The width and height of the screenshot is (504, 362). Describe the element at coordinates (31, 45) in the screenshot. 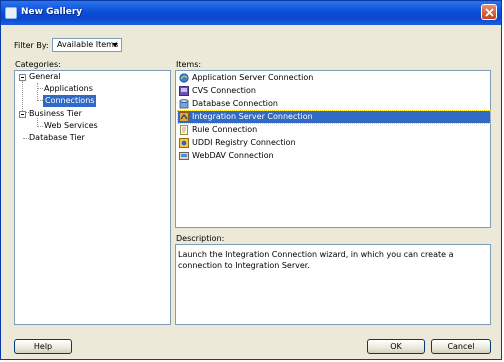

I see `filter-label: Filter By:` at that location.